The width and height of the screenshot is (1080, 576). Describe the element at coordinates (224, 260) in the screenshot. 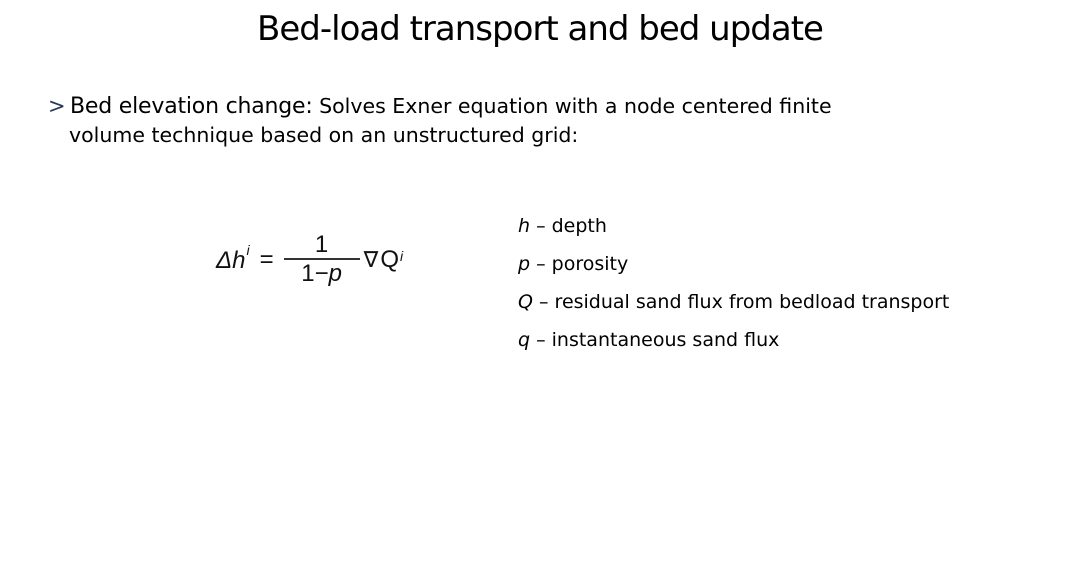

I see `delta-symbol: Δ` at that location.